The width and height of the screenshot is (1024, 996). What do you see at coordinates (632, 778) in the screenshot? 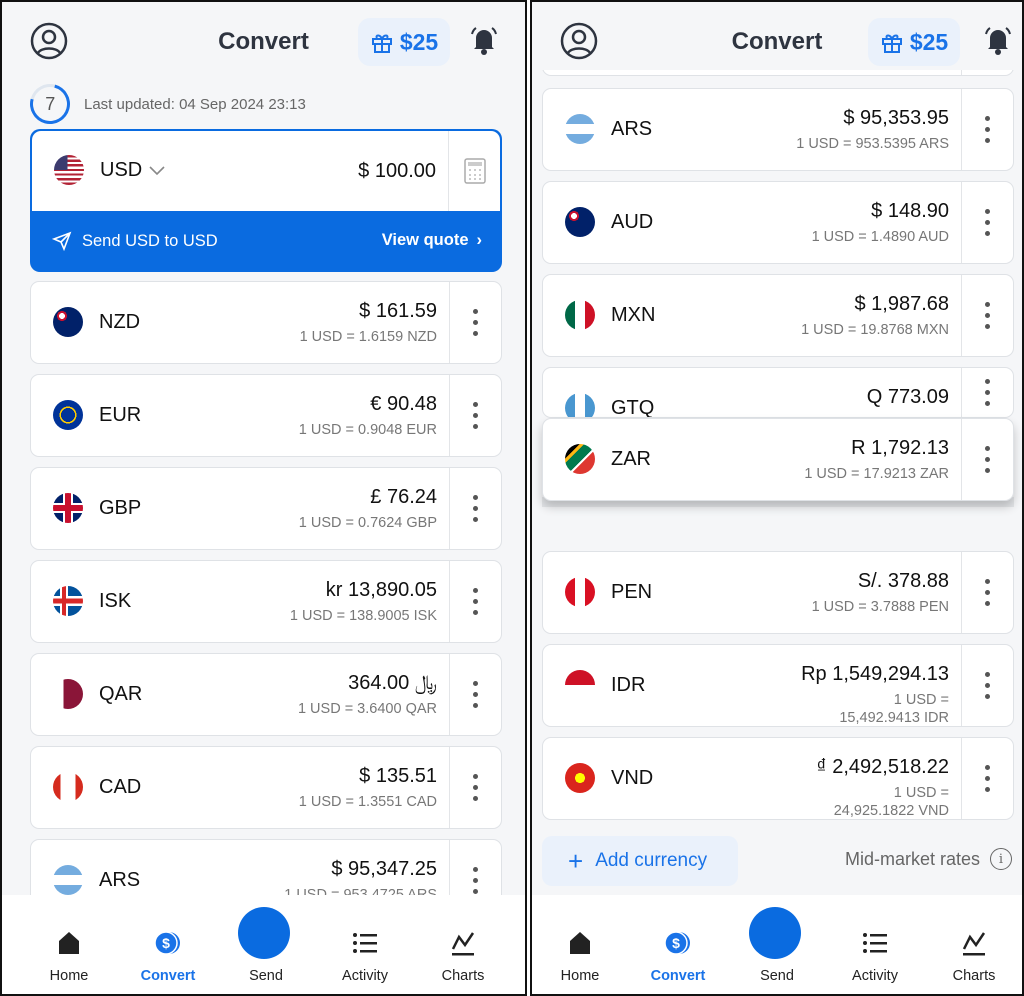
I see `currency-code: VND` at bounding box center [632, 778].